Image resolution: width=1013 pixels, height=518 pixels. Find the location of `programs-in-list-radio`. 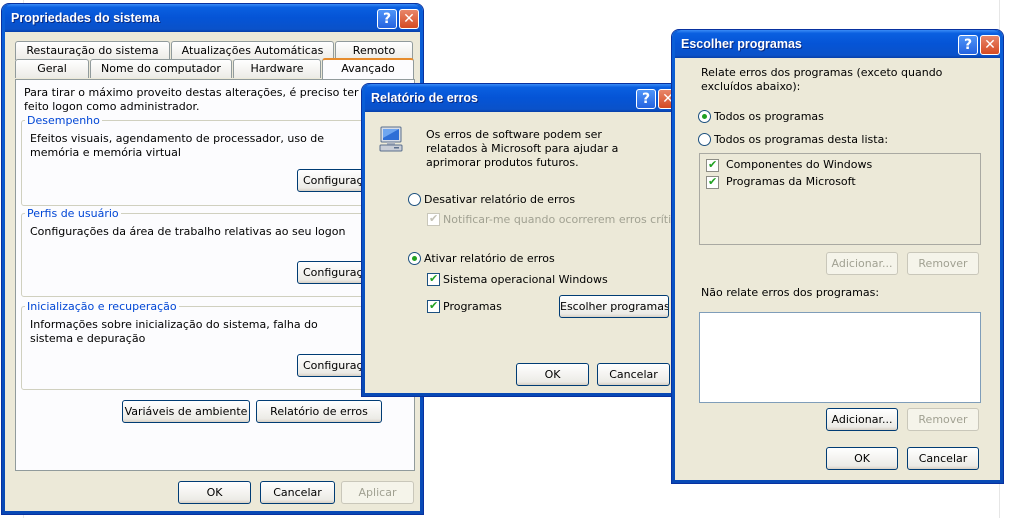

programs-in-list-radio is located at coordinates (704, 139).